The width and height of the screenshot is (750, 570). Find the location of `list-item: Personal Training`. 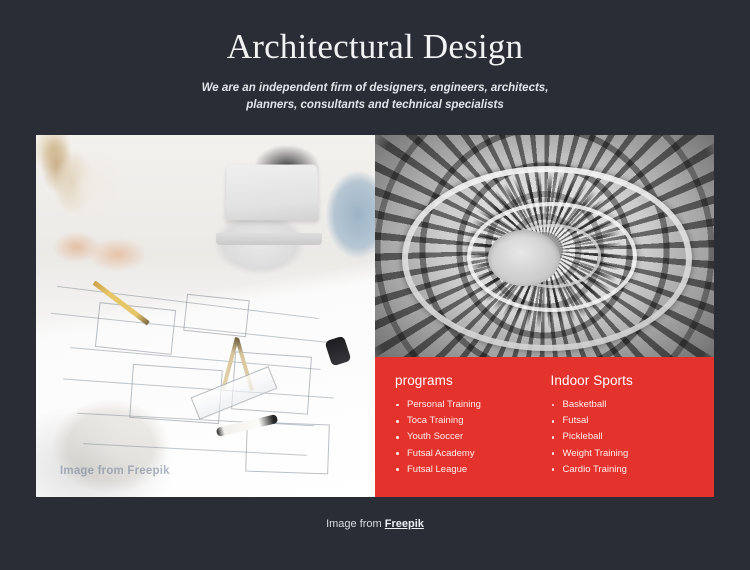

list-item: Personal Training is located at coordinates (467, 405).